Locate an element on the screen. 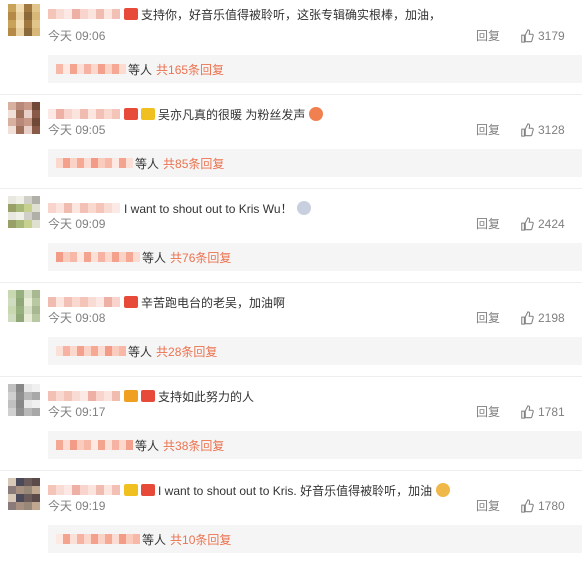  comment-header: 支持如此努力的人 is located at coordinates (151, 396).